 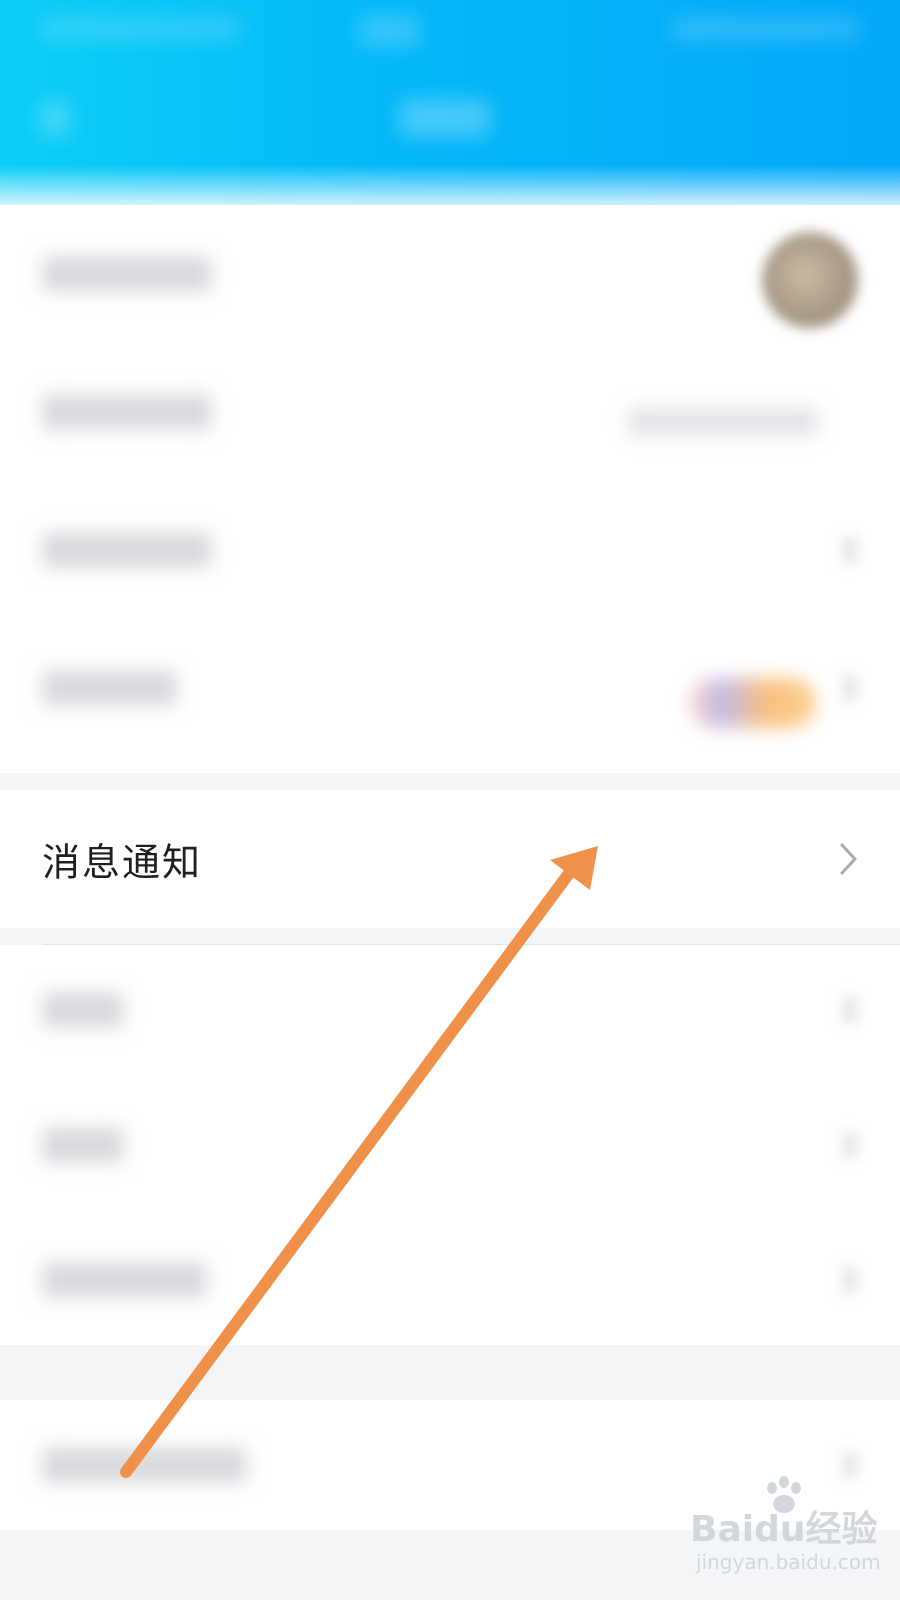 I want to click on watermark-brand: Baidu经验, so click(x=784, y=1529).